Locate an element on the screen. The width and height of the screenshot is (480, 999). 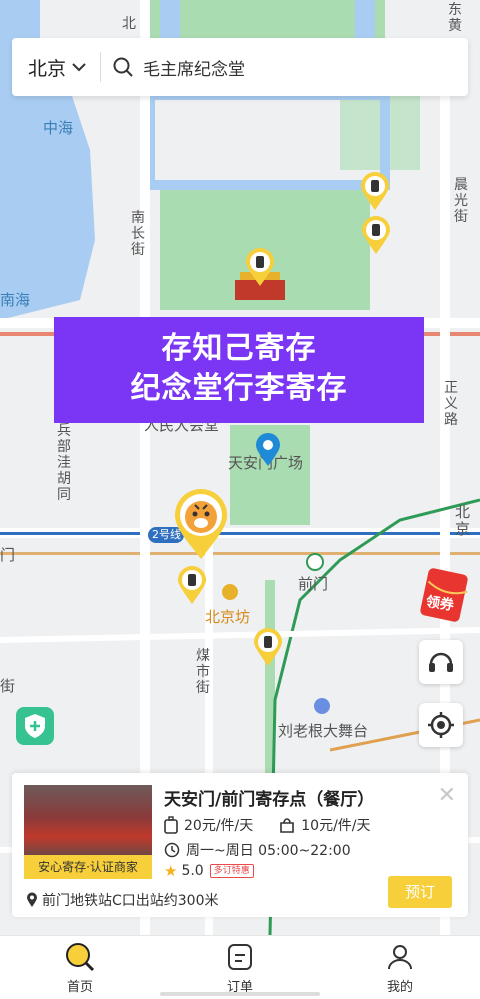
map-label-liulaogen: 刘老根大舞台 is located at coordinates (323, 731).